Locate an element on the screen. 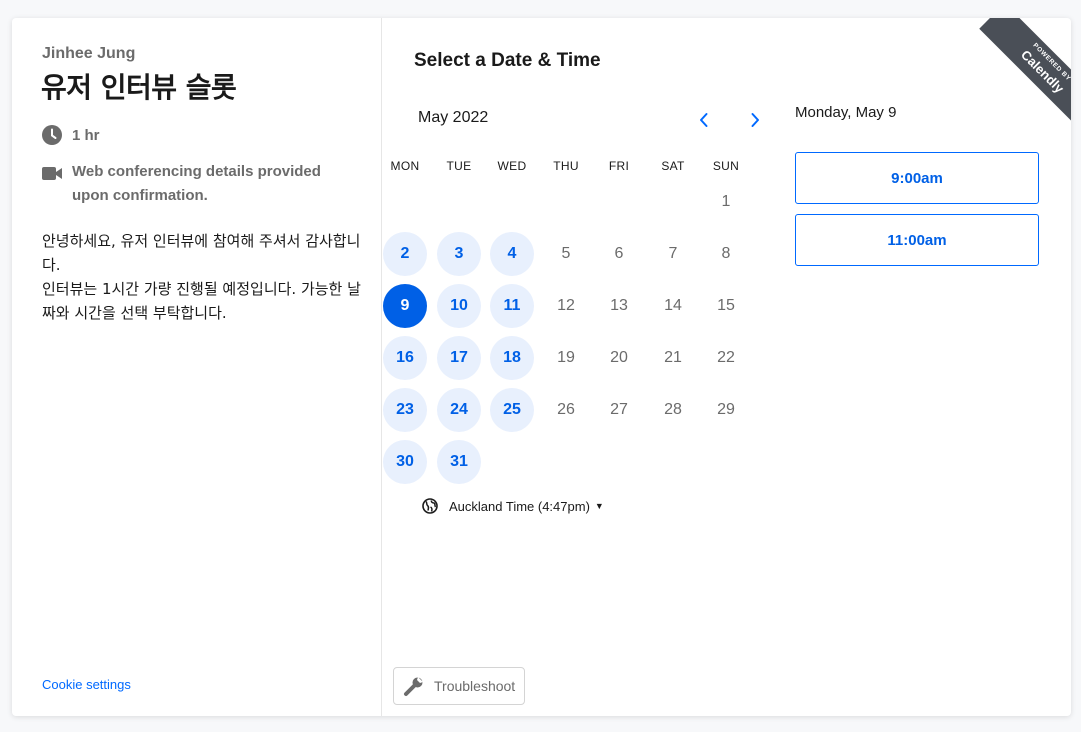 Image resolution: width=1081 pixels, height=732 pixels. calendar-day: 23 is located at coordinates (405, 410).